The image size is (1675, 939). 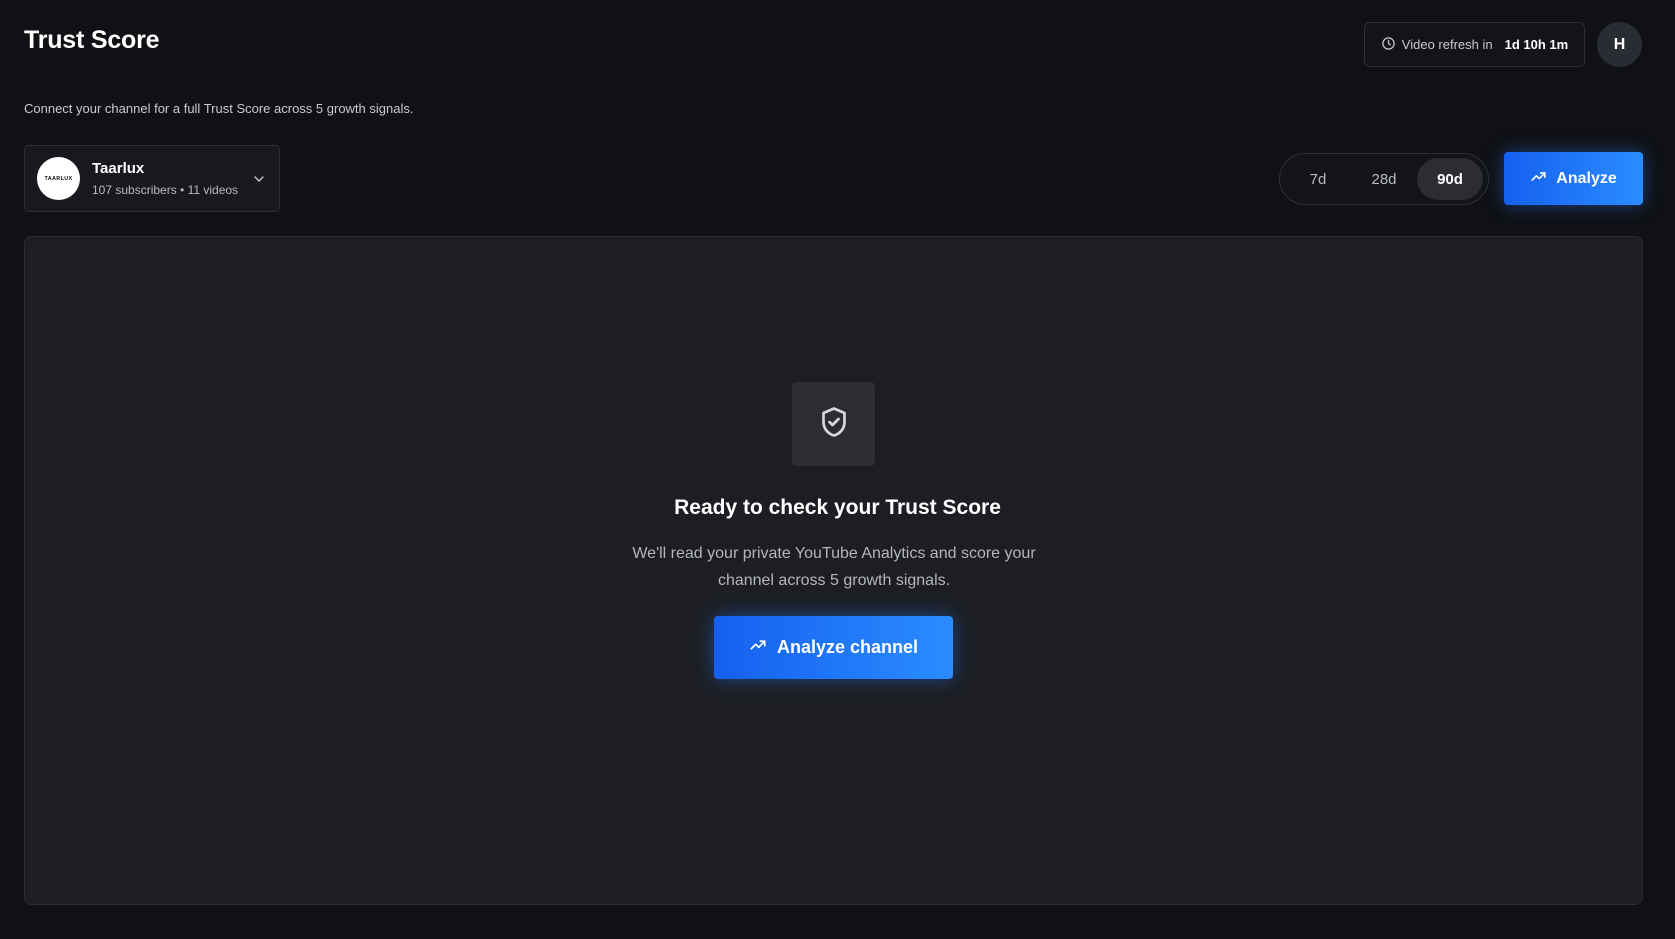 I want to click on refresh-time: 1d 10h 1m, so click(x=1536, y=44).